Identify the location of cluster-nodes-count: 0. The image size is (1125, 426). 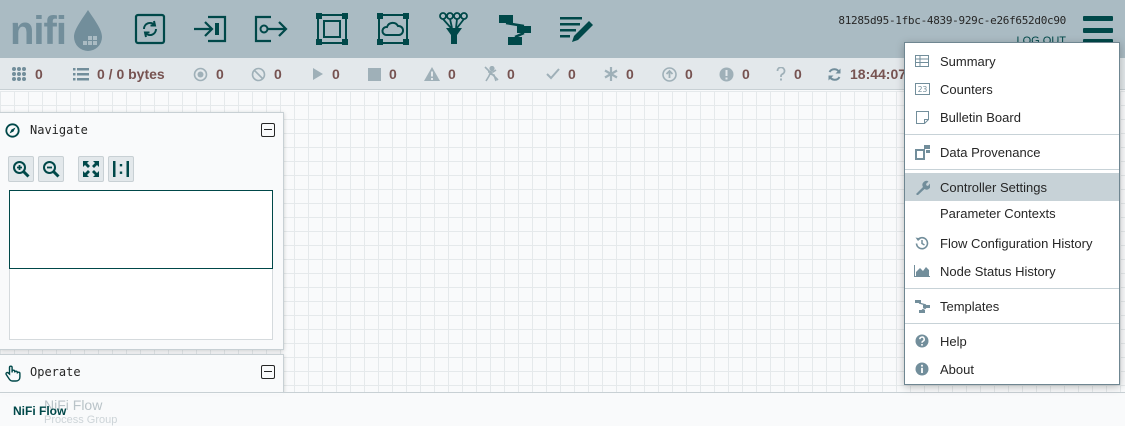
(39, 74).